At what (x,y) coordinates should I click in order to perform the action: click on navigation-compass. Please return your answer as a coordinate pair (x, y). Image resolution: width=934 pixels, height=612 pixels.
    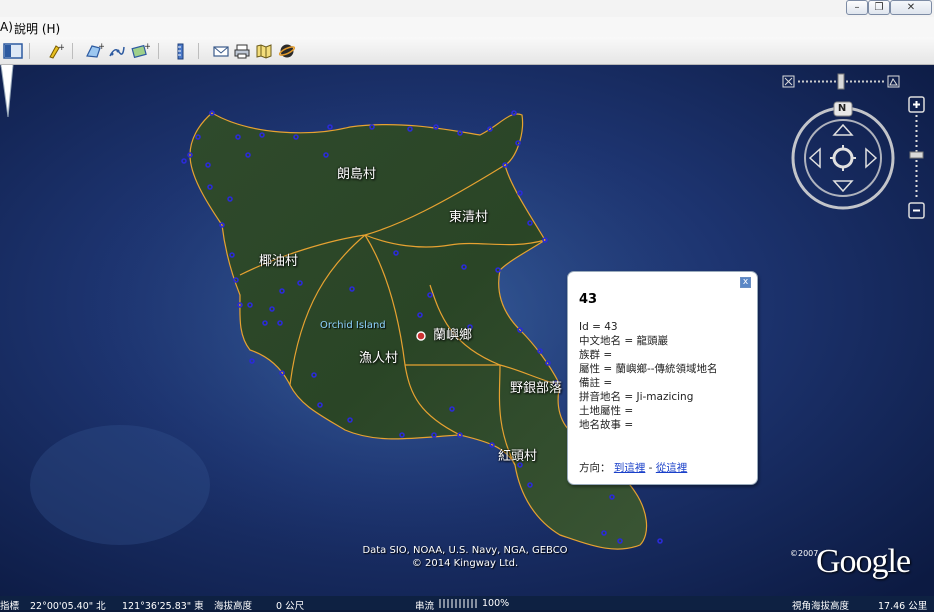
    Looking at the image, I should click on (843, 158).